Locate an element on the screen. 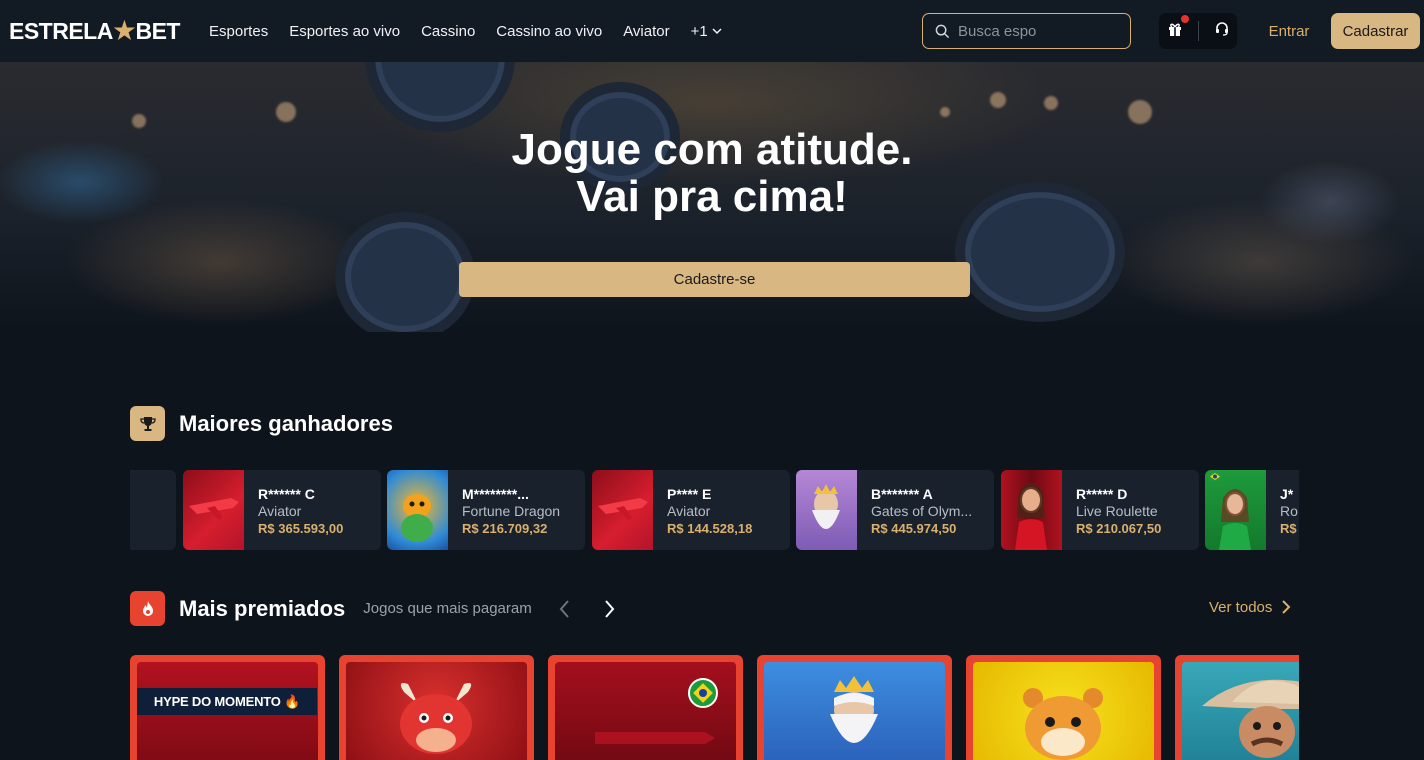 This screenshot has height=760, width=1424. game-card: HYPE DO MOMENTO 🔥 is located at coordinates (227, 707).